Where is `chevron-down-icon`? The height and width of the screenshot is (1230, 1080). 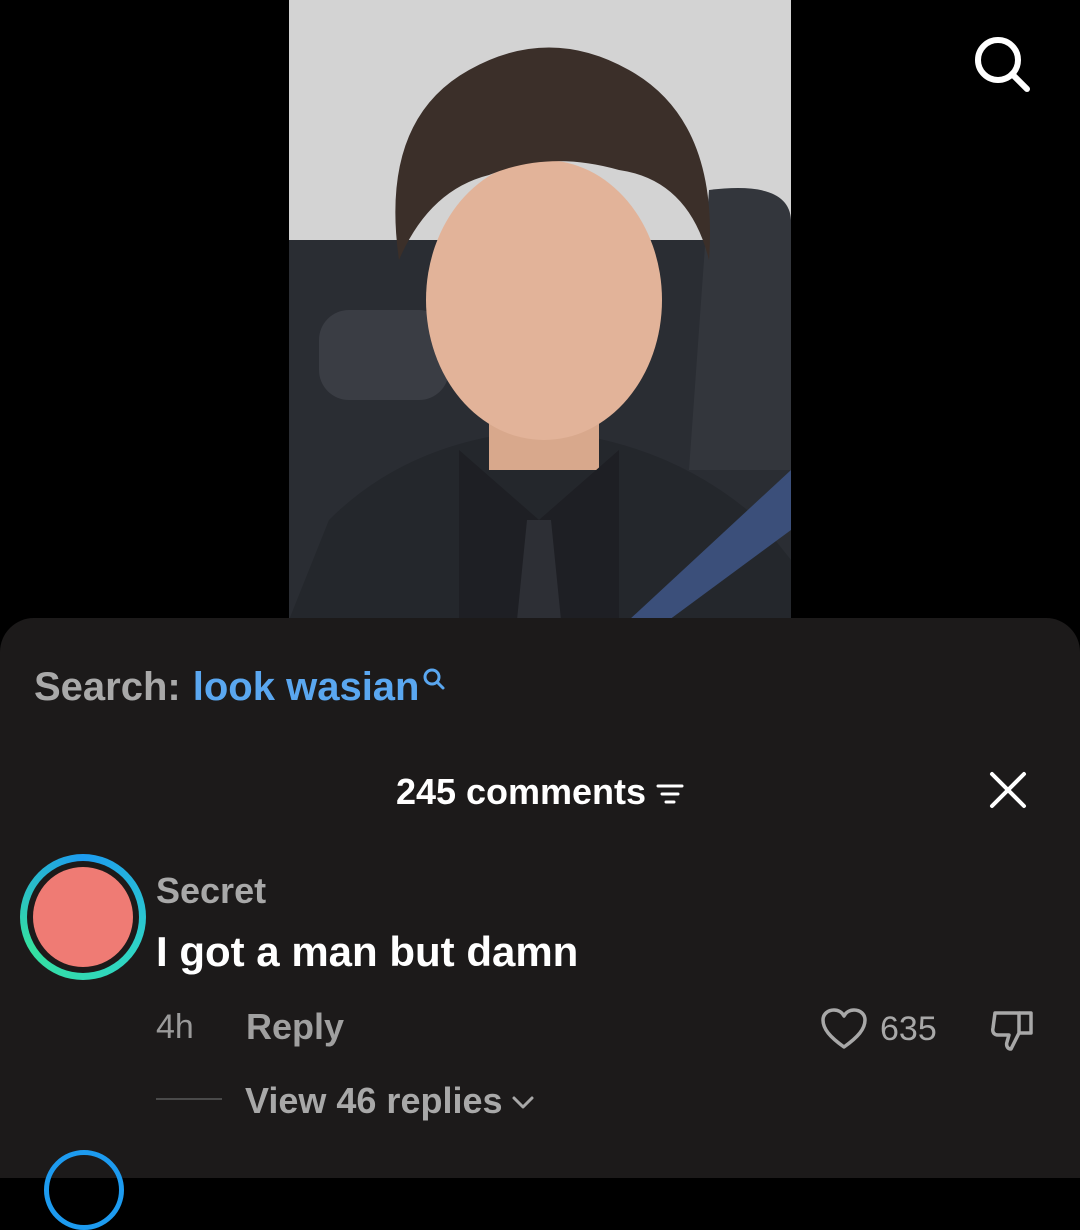
chevron-down-icon is located at coordinates (523, 1102).